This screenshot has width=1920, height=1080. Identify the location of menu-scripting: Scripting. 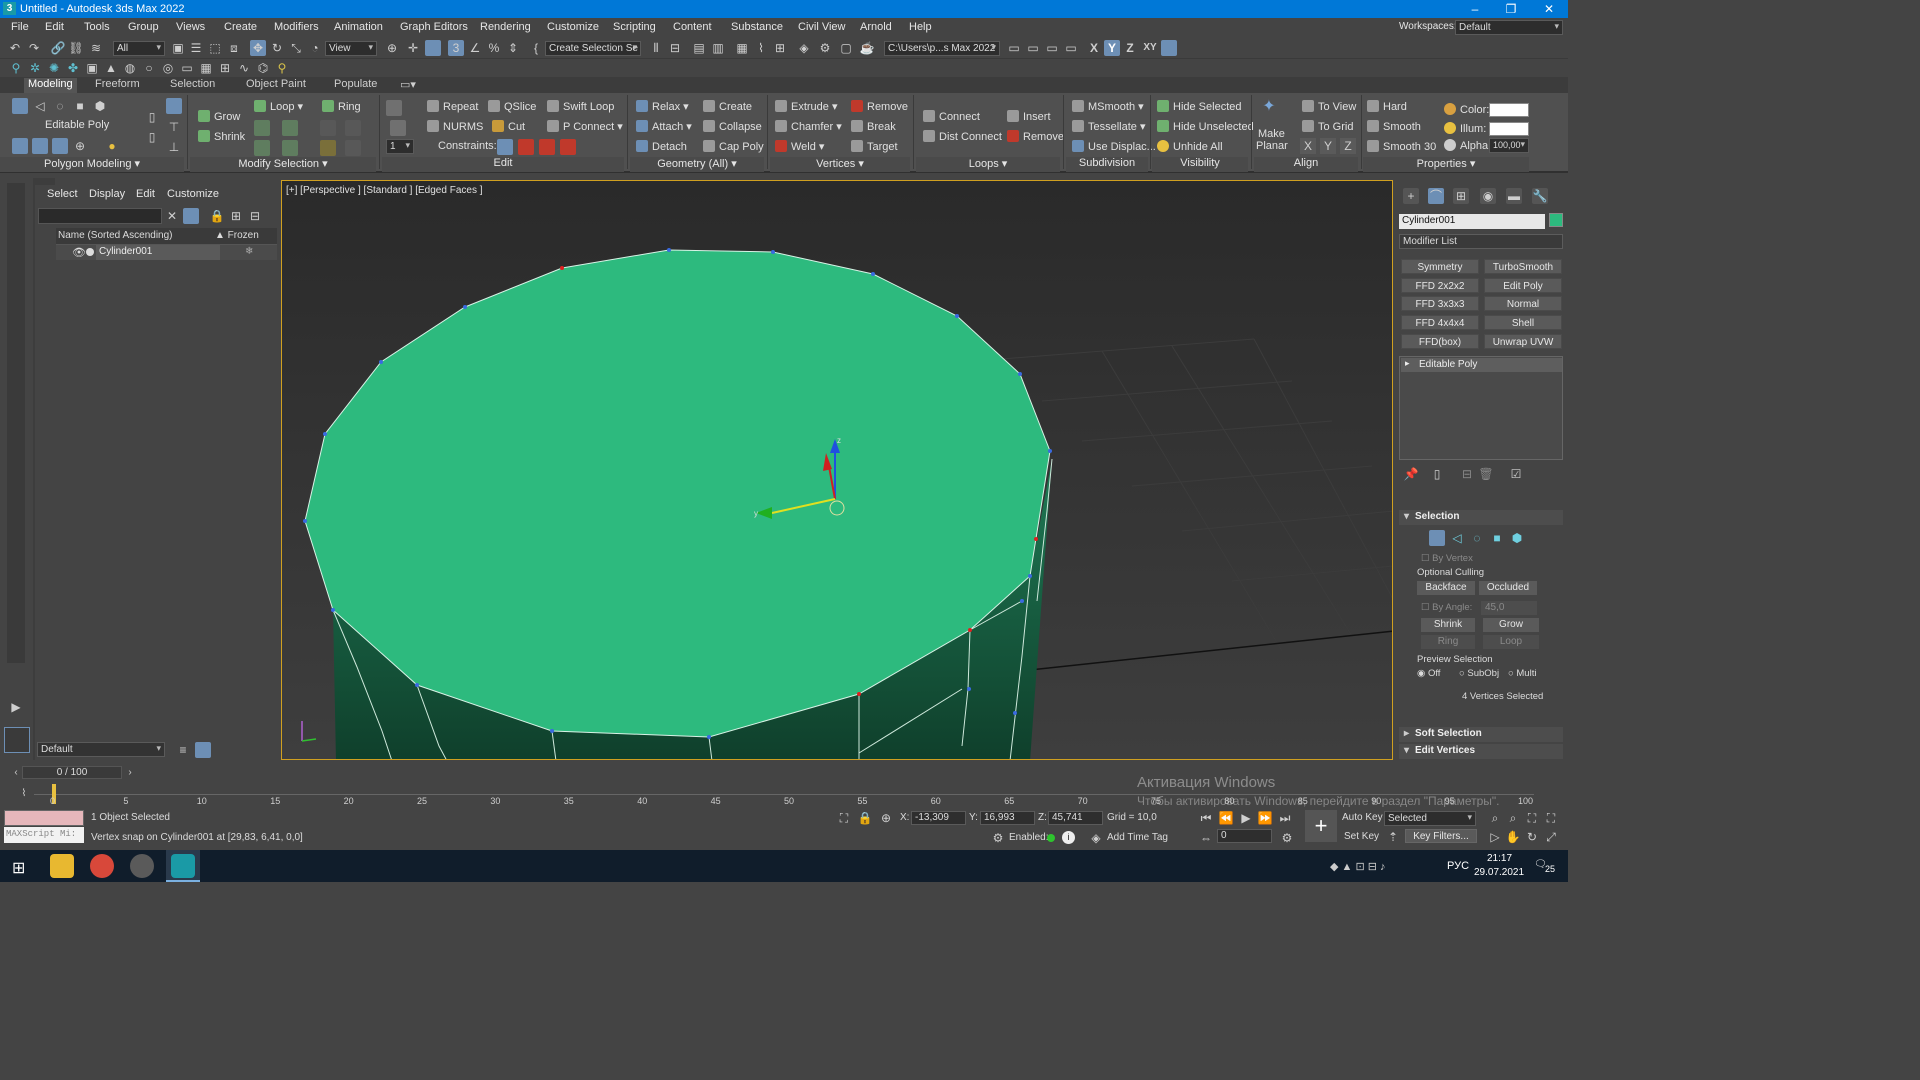
(634, 27).